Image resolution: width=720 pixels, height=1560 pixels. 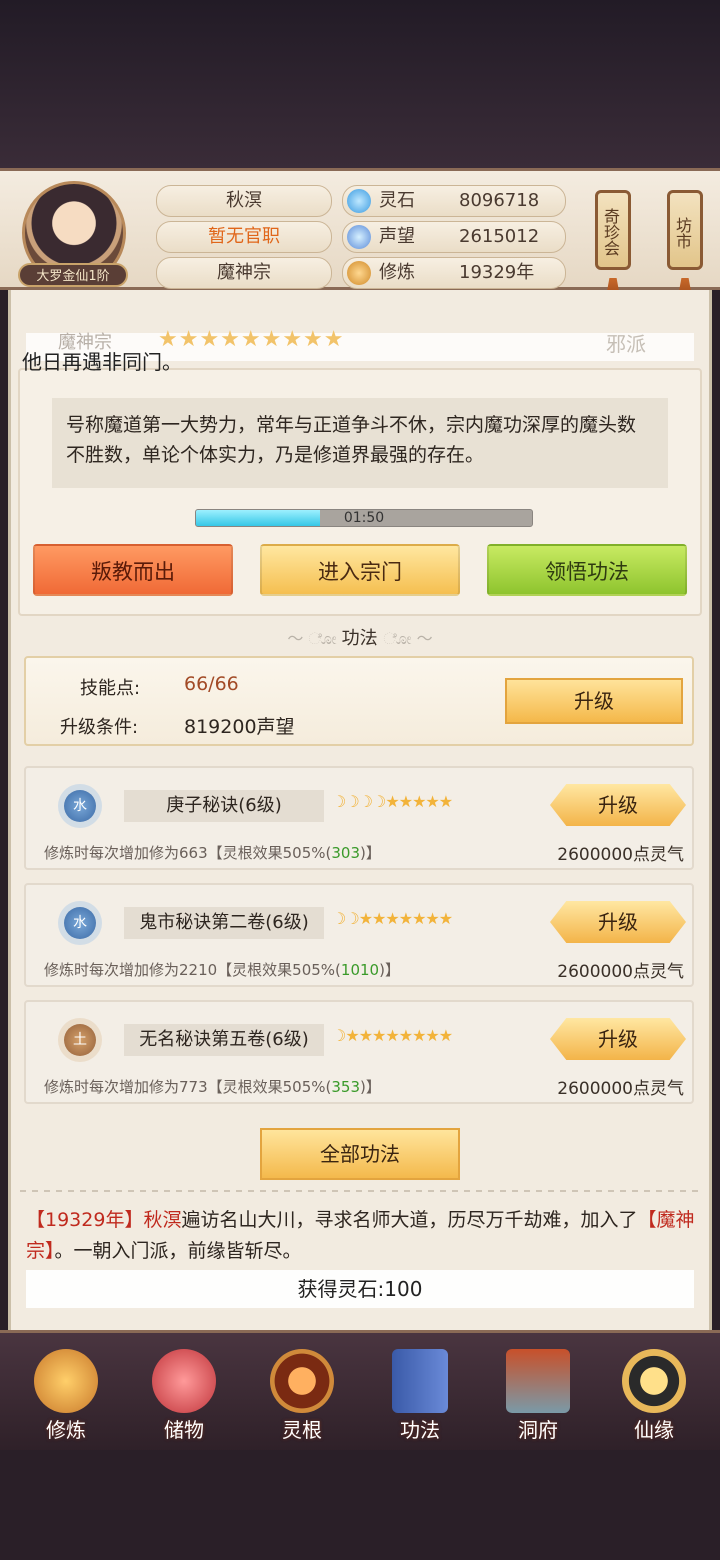 What do you see at coordinates (302, 1381) in the screenshot?
I see `spirit-root-icon` at bounding box center [302, 1381].